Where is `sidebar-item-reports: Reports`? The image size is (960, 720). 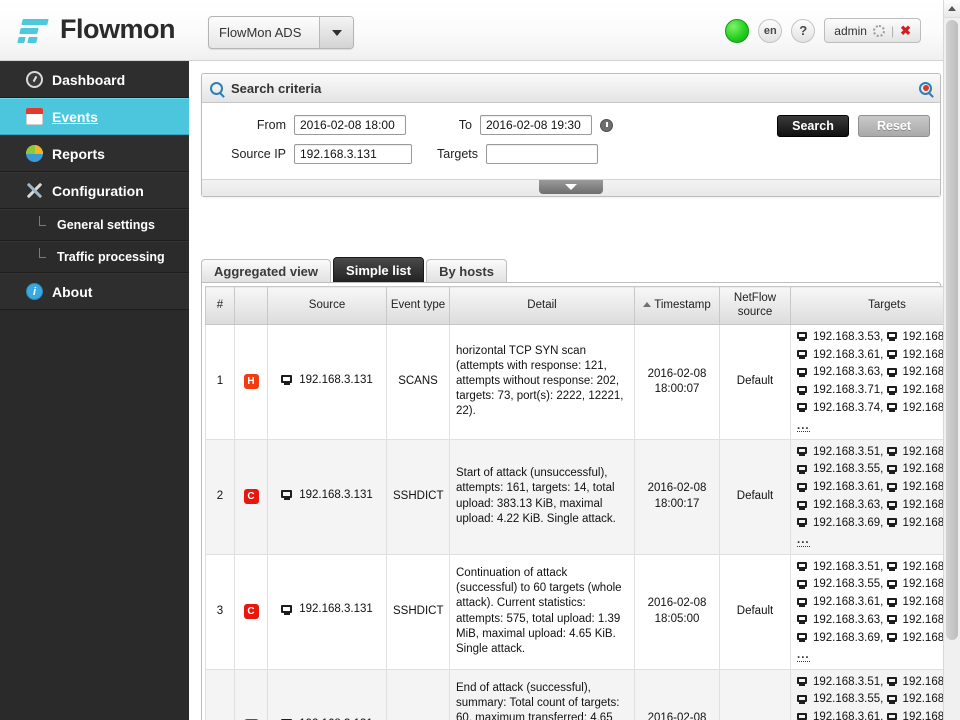 sidebar-item-reports: Reports is located at coordinates (94, 153).